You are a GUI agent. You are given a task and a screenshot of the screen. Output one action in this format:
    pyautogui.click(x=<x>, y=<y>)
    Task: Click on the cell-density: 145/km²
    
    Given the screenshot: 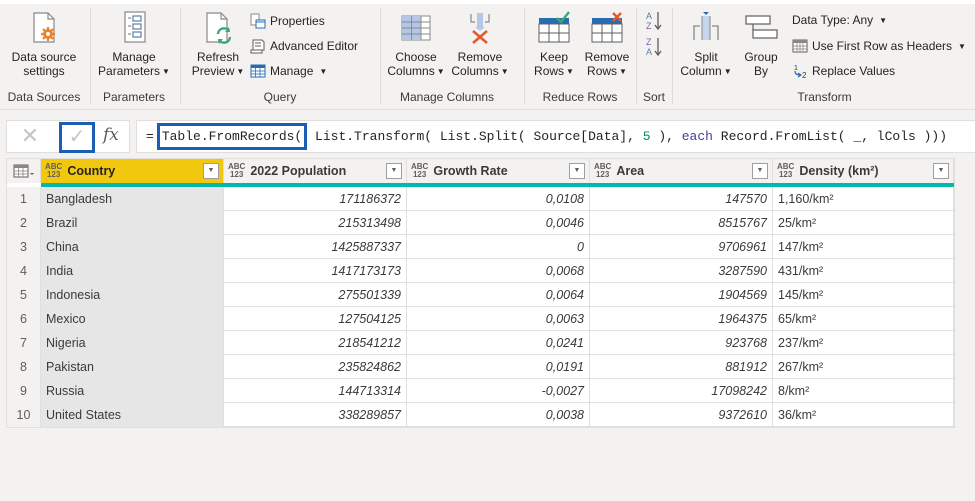 What is the action you would take?
    pyautogui.click(x=863, y=295)
    